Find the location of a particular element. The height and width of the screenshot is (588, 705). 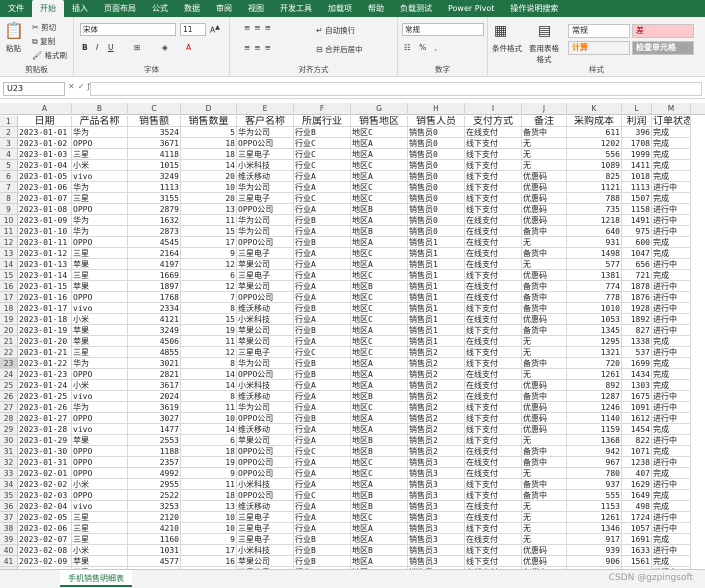

sheet-tab: 手机销售明细表 is located at coordinates (96, 578).